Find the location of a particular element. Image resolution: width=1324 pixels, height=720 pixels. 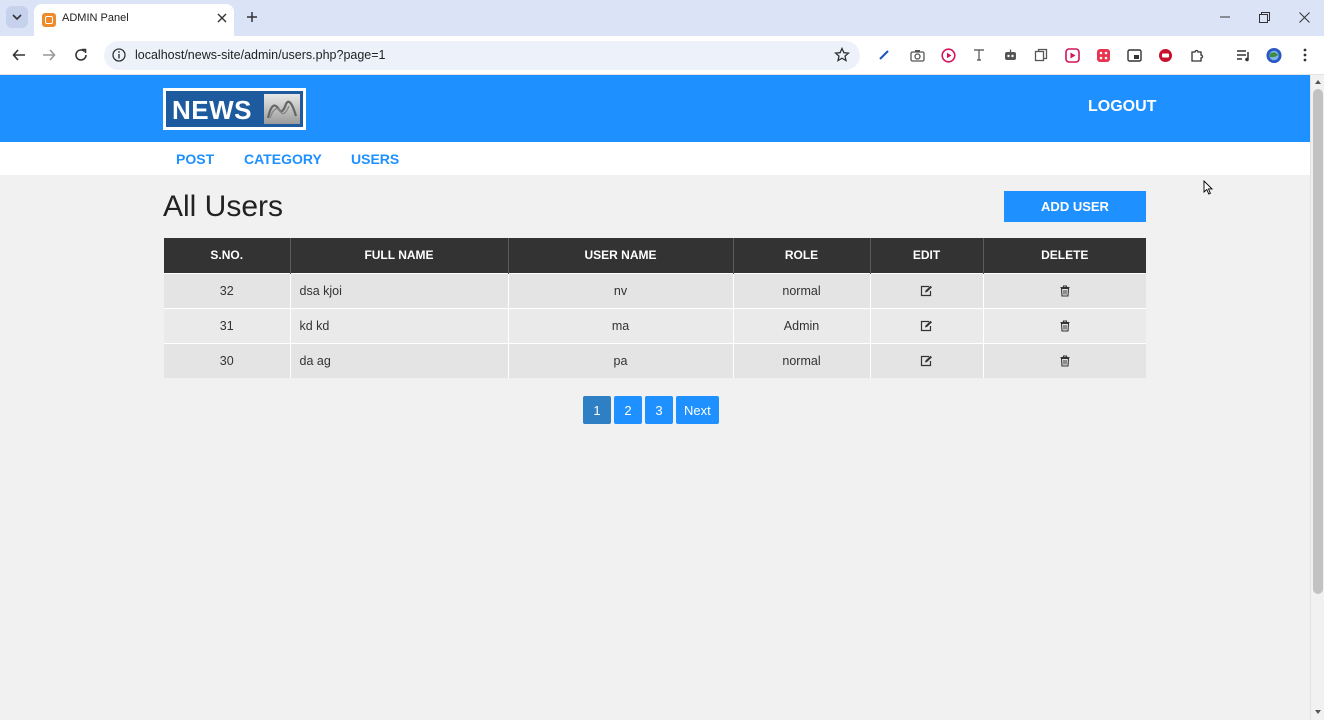

page-button-3: 3 is located at coordinates (659, 410).